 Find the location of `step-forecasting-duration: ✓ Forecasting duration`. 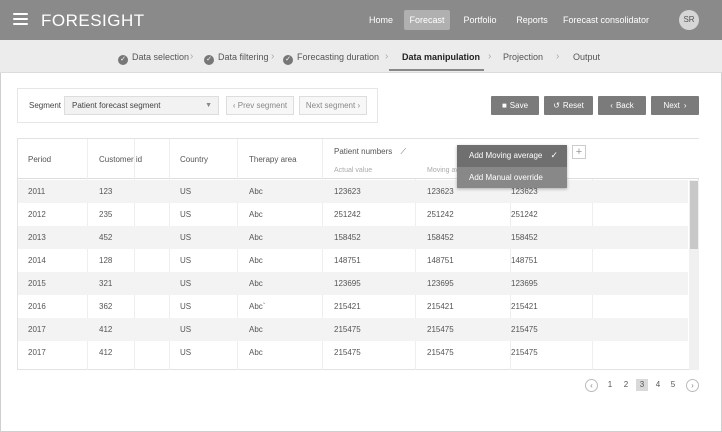

step-forecasting-duration: ✓ Forecasting duration is located at coordinates (331, 57).